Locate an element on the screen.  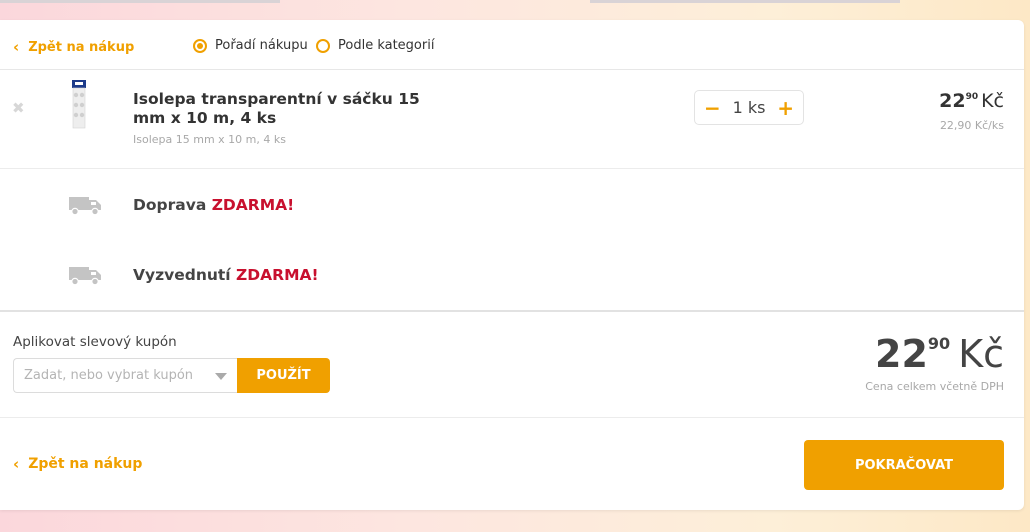
shipping-row-delivery: Doprava ZDARMA! is located at coordinates (512, 202).